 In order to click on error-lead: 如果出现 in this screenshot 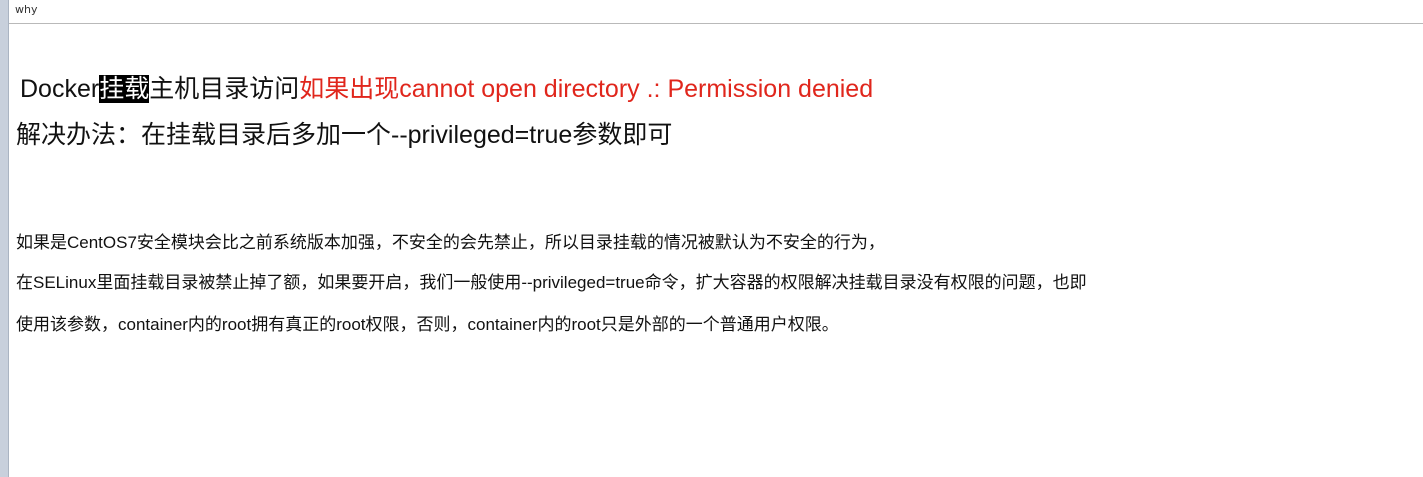, I will do `click(349, 89)`.